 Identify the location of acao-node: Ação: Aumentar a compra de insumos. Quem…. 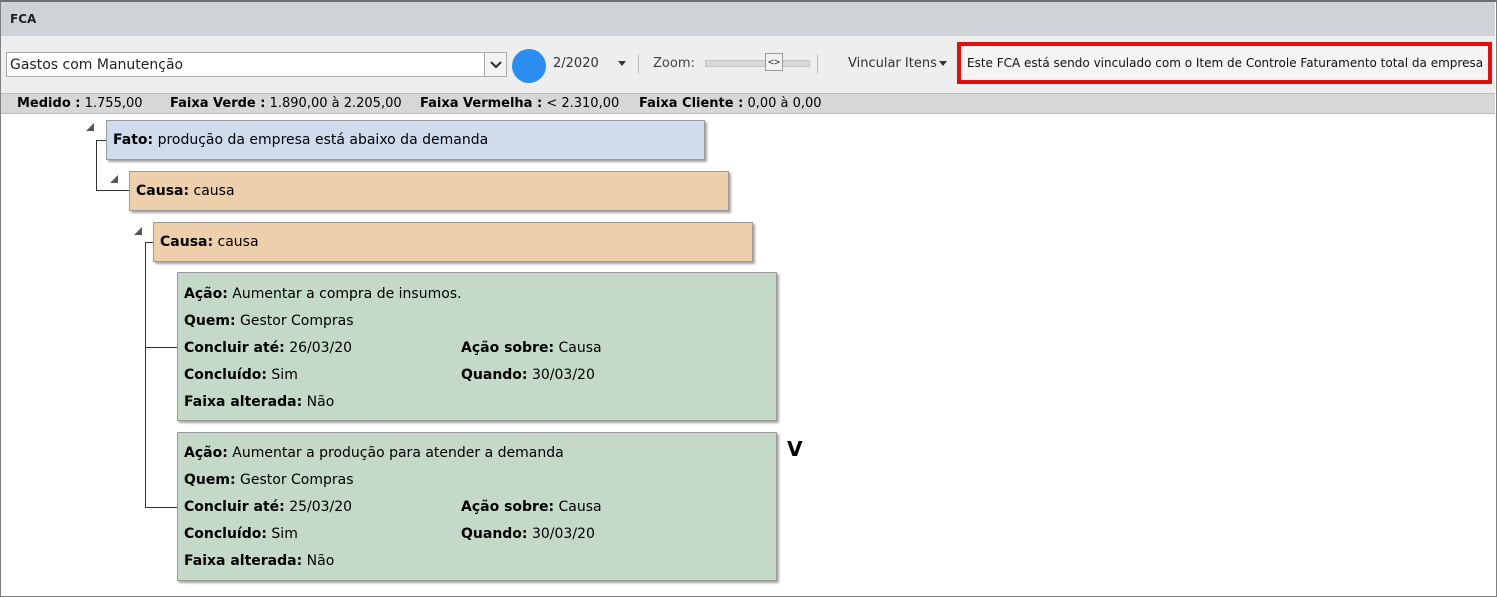
(477, 346).